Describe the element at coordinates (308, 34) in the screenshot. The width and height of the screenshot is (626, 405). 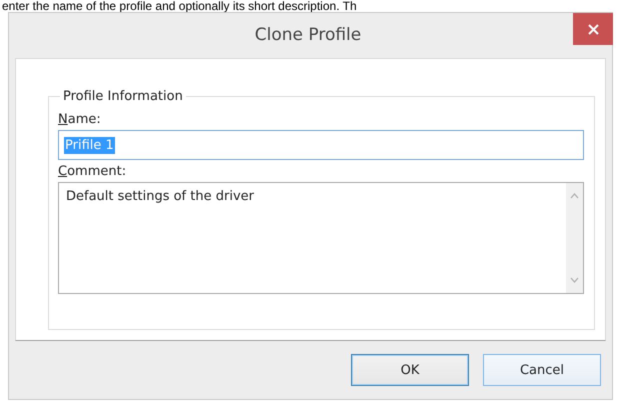
I see `window-title: Clone Profile` at that location.